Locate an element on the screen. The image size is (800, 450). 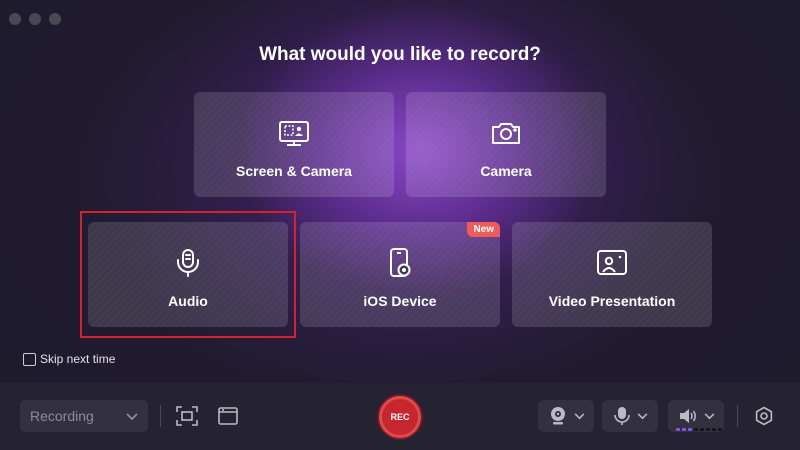
window-icon is located at coordinates (228, 416).